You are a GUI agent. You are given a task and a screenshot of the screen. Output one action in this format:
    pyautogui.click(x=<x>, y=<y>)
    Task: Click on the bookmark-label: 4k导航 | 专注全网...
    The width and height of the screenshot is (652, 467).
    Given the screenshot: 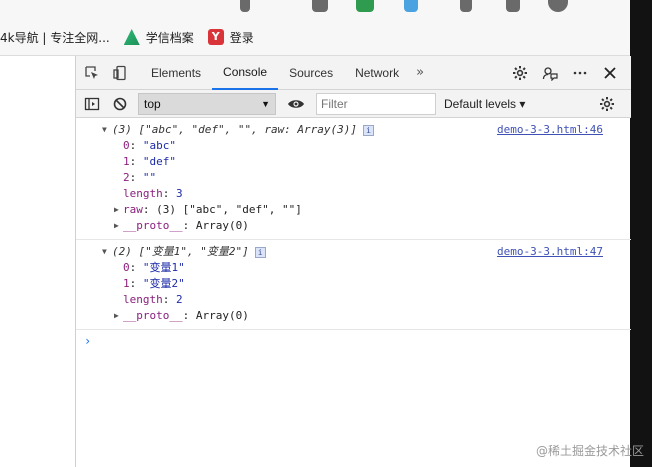 What is the action you would take?
    pyautogui.click(x=55, y=37)
    